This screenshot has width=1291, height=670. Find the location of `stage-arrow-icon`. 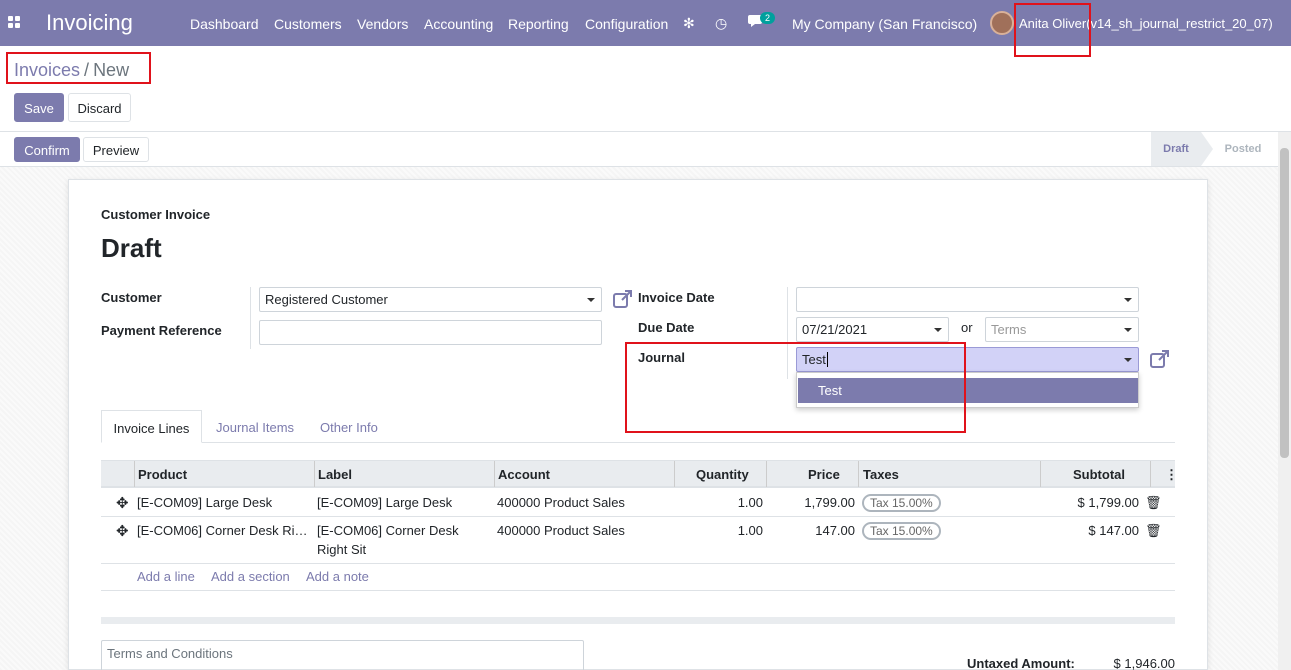

stage-arrow-icon is located at coordinates (1207, 149).